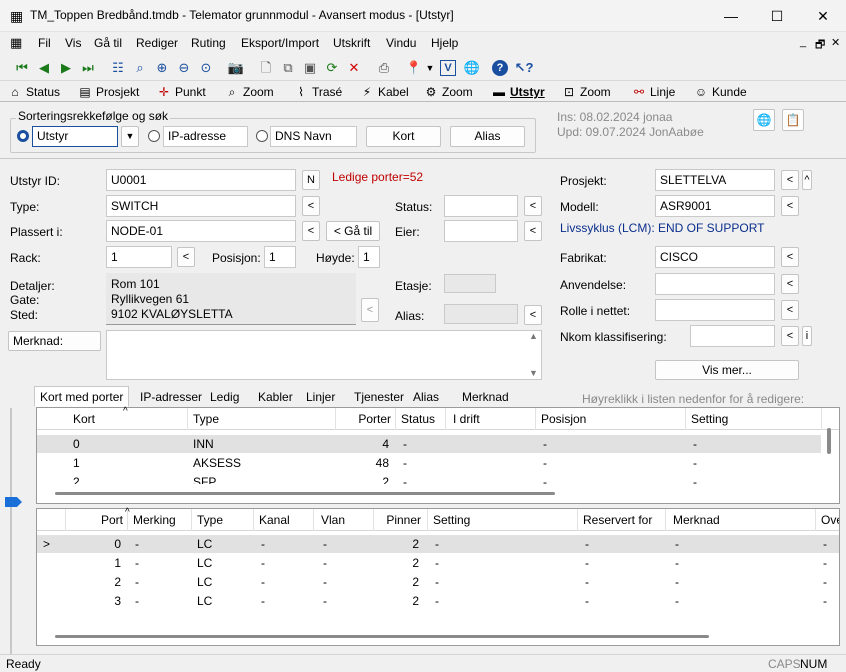  I want to click on menu-fil: Fil, so click(44, 43).